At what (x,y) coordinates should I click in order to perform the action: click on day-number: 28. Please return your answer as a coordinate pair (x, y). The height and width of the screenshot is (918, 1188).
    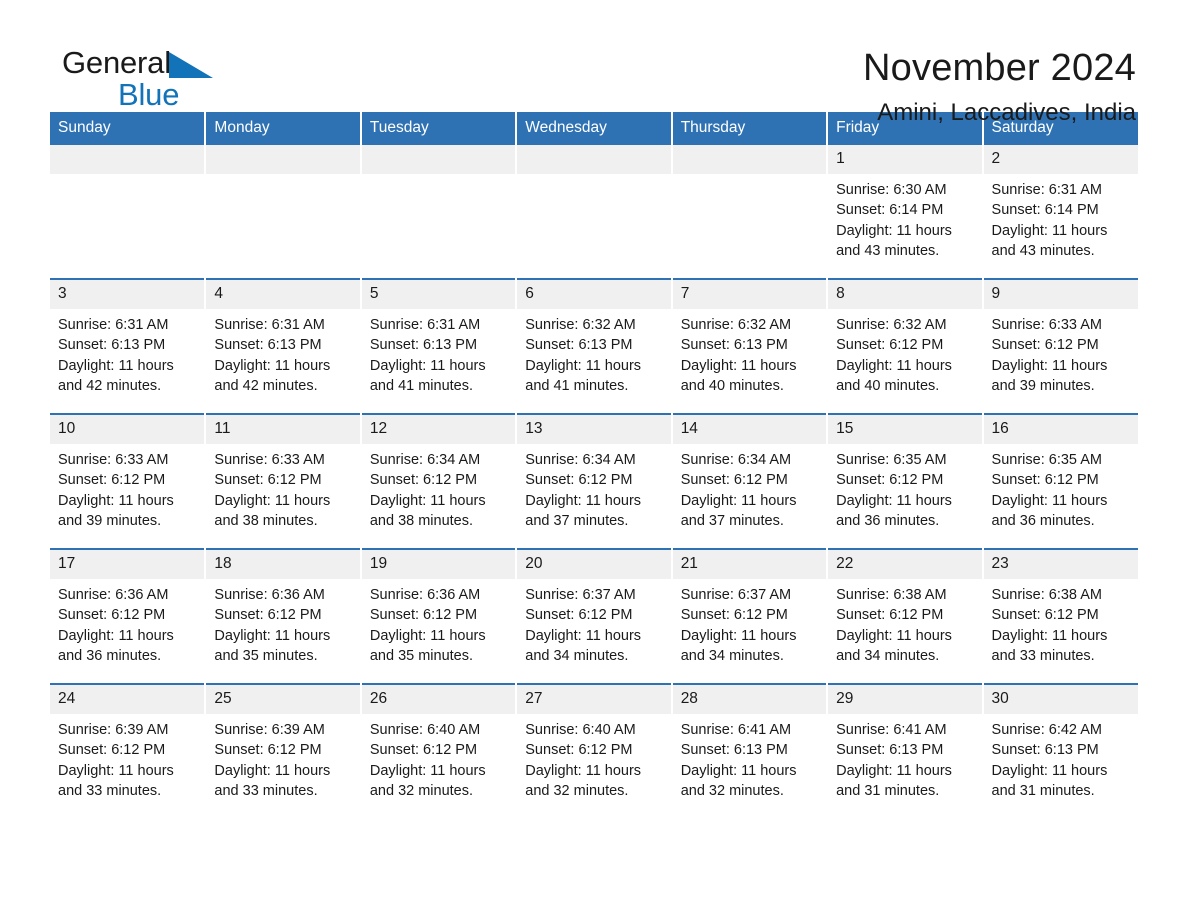
    Looking at the image, I should click on (749, 699).